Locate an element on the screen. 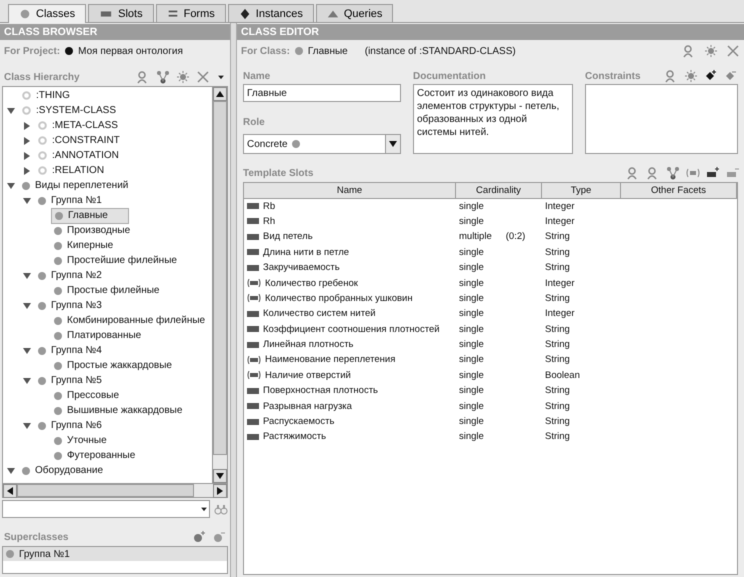  column-header: Cardinality is located at coordinates (499, 191).